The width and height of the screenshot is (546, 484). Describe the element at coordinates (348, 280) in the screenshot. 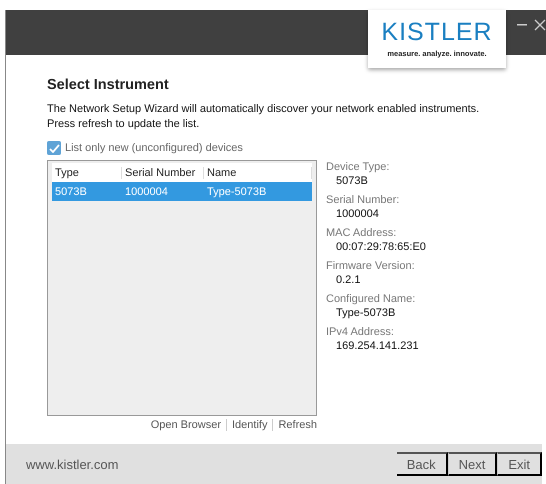

I see `detail-value: 0.2.1` at that location.